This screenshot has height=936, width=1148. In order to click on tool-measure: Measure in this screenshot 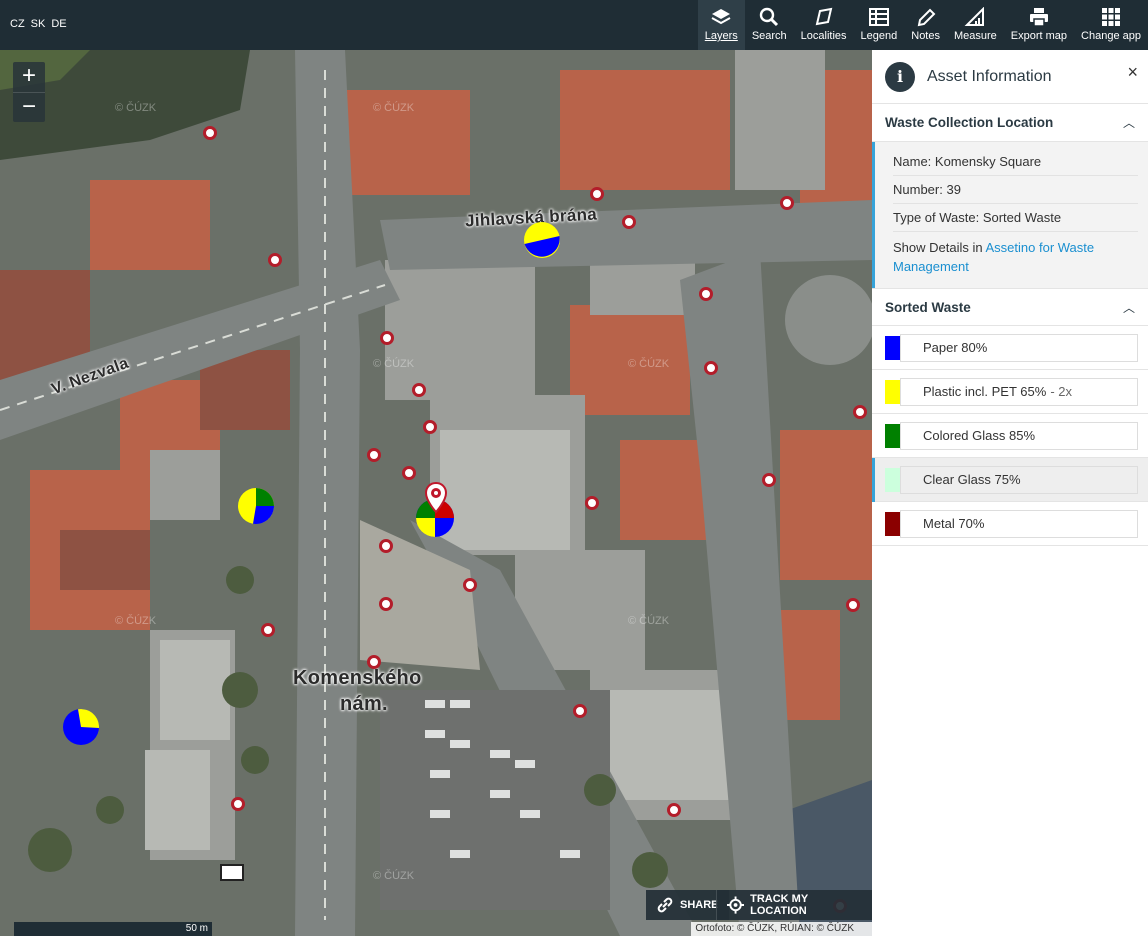, I will do `click(975, 25)`.